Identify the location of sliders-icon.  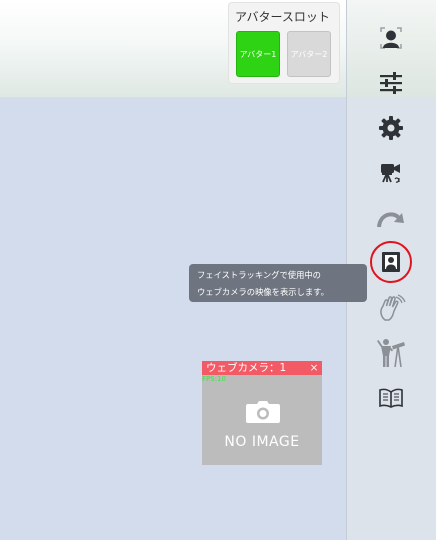
(391, 83).